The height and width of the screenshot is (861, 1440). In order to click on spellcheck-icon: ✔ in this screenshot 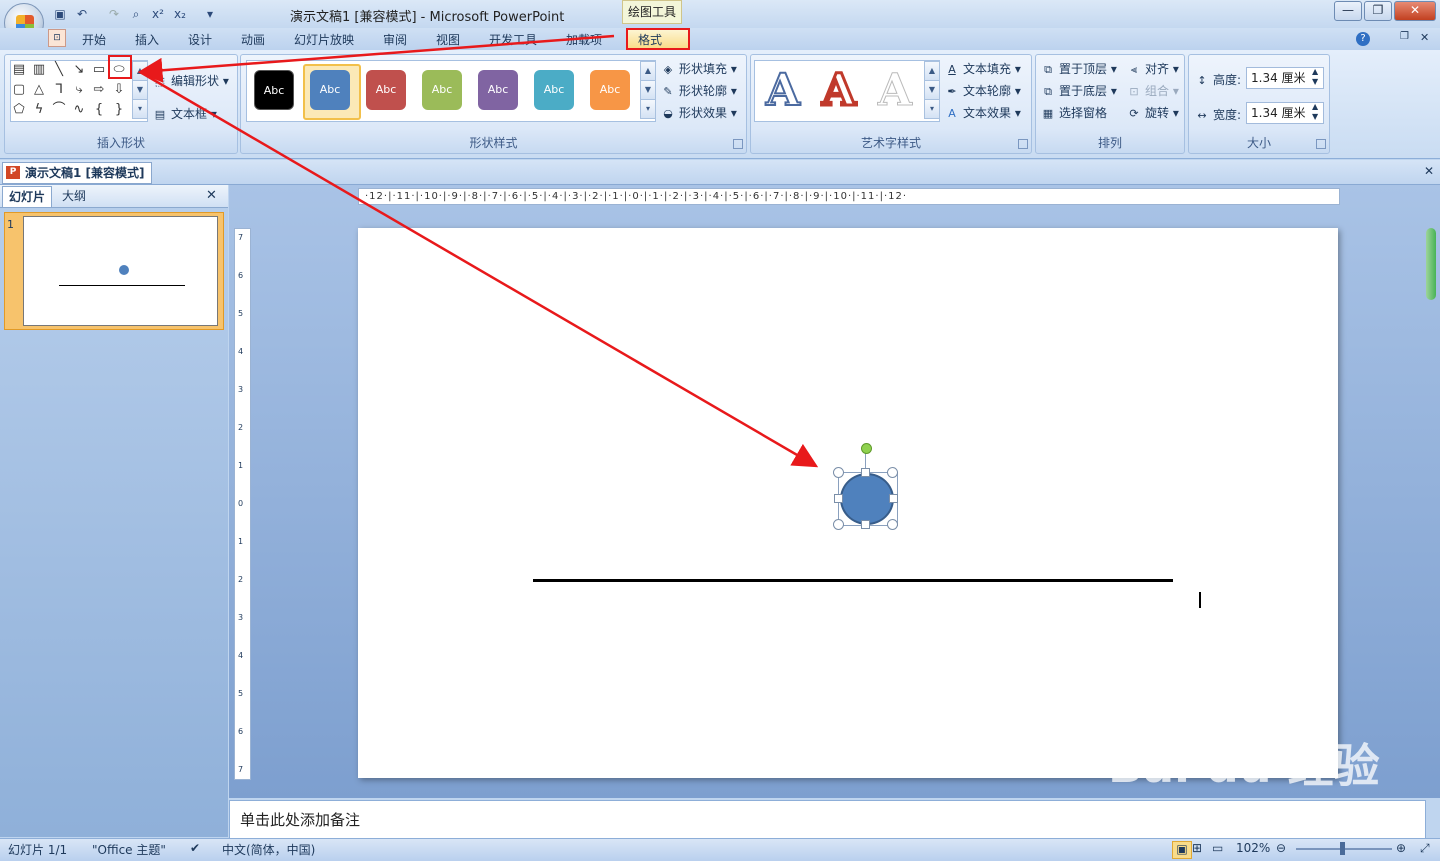, I will do `click(195, 848)`.